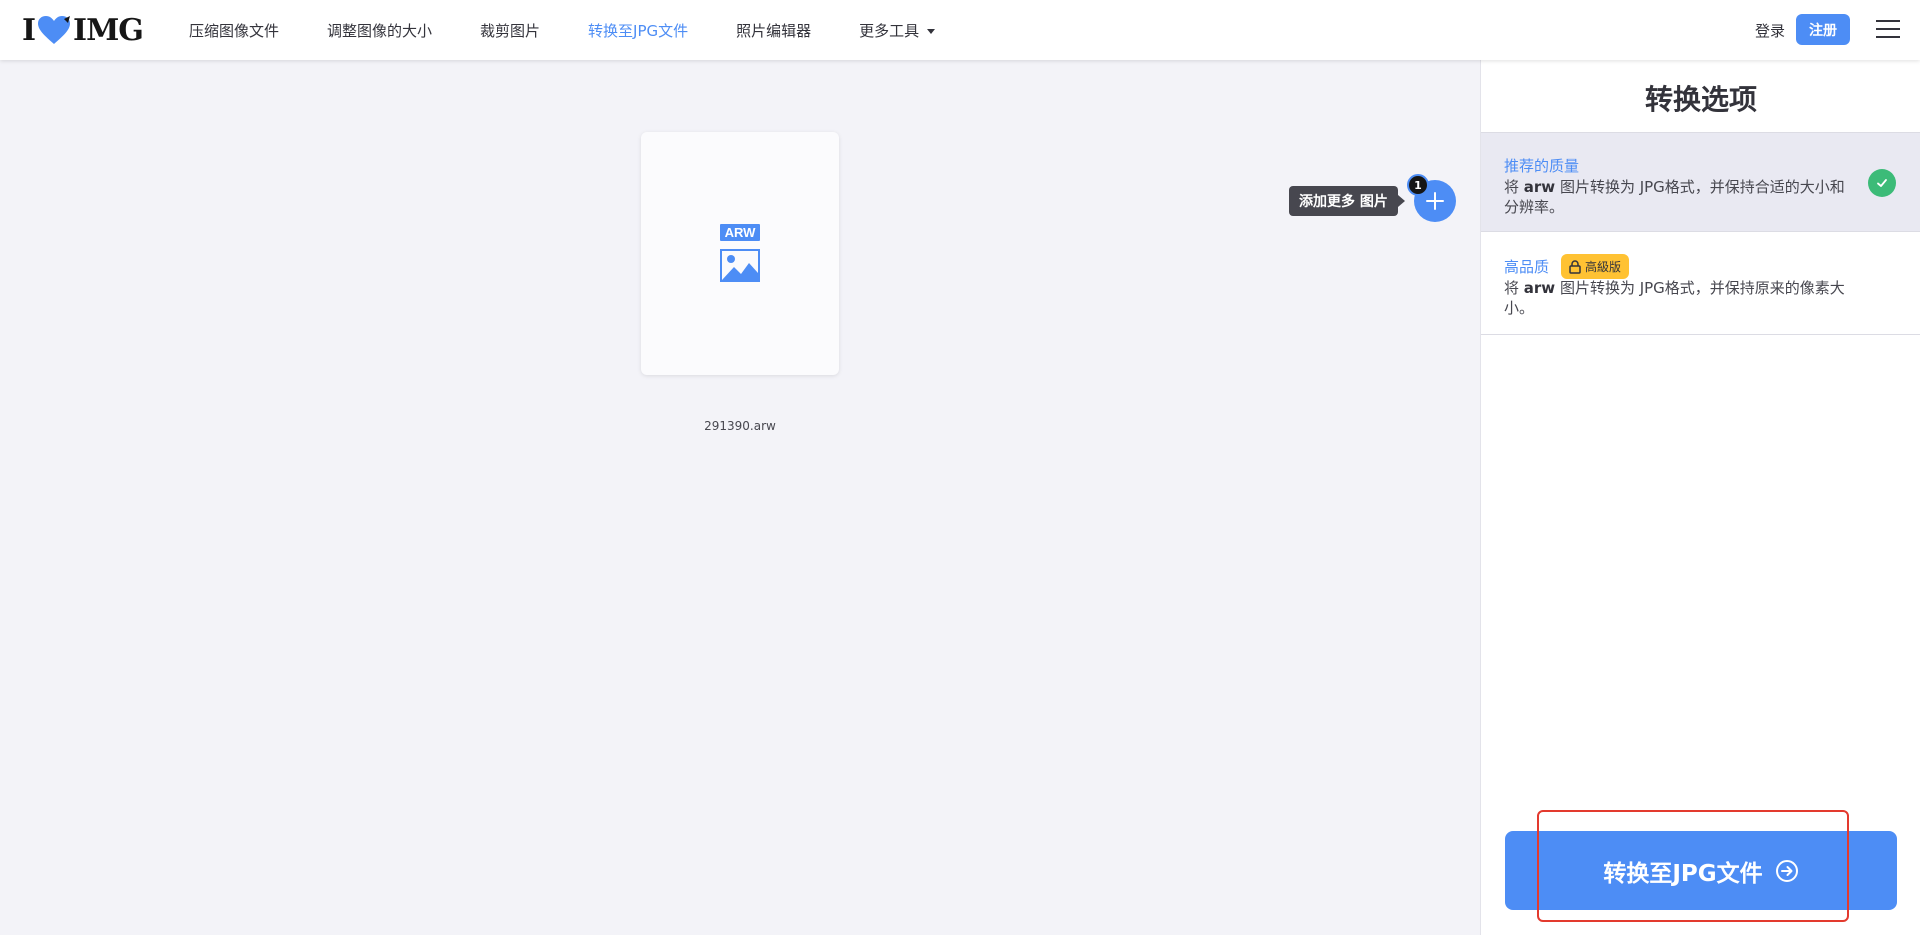  I want to click on plus-icon, so click(1435, 201).